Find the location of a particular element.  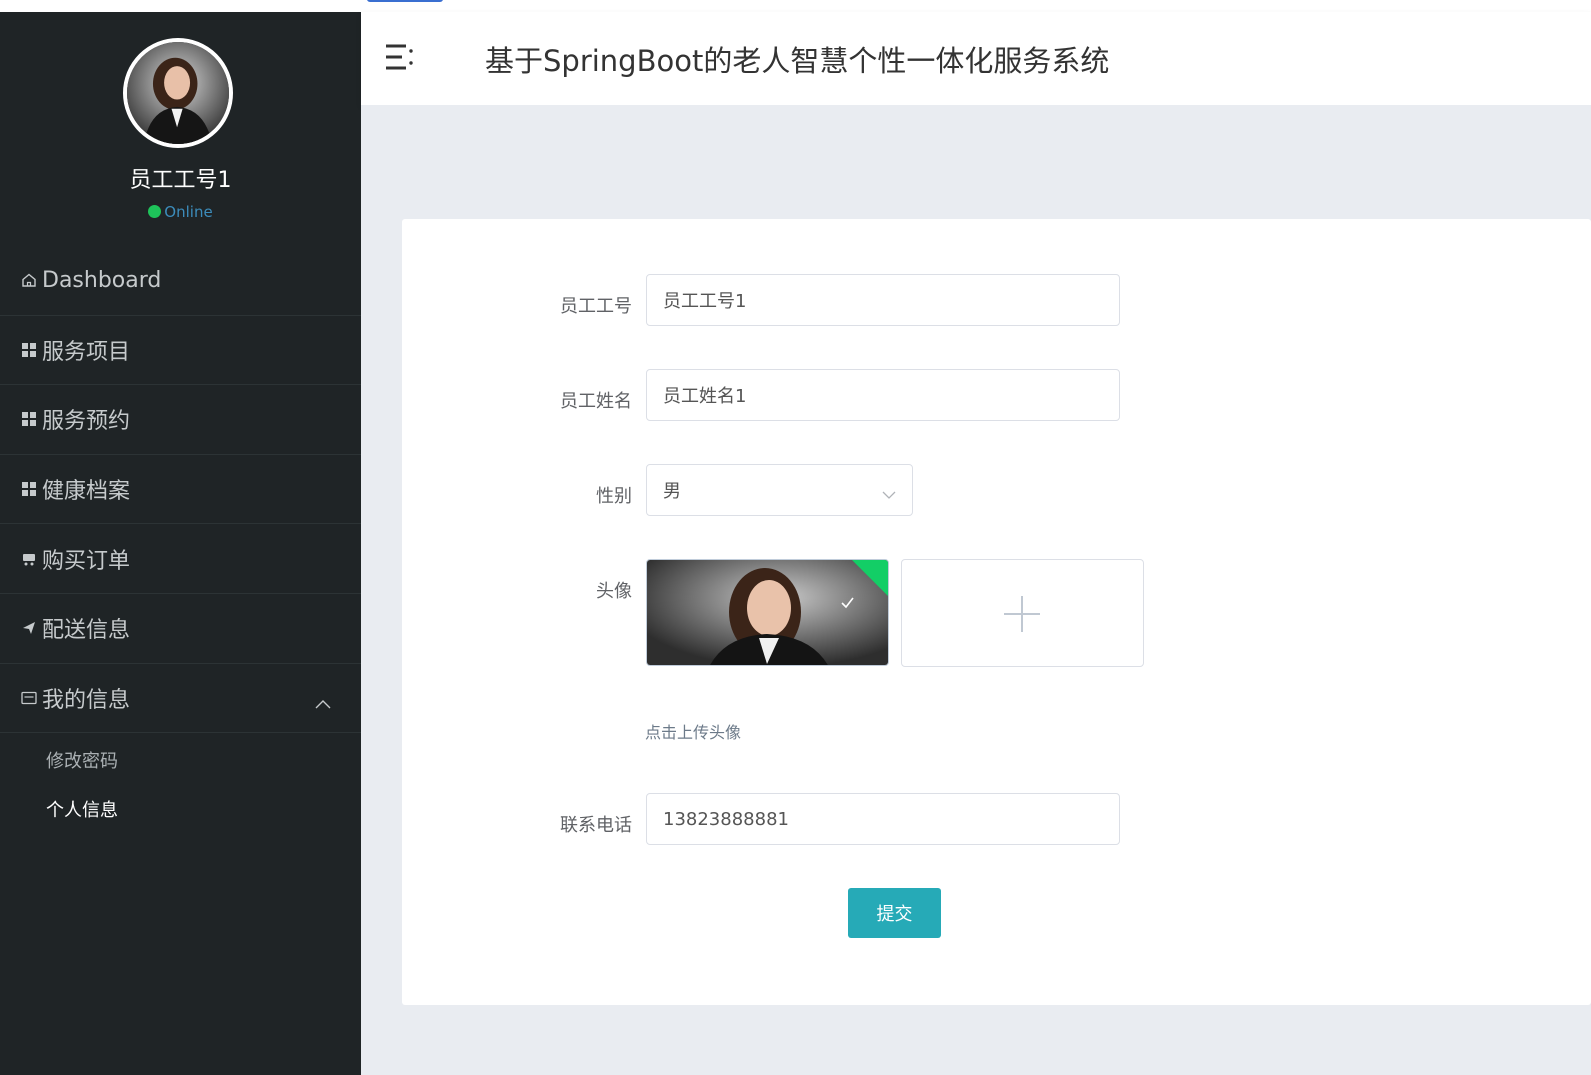

sidebar-item-delivery-info: 配送信息 is located at coordinates (180, 629).